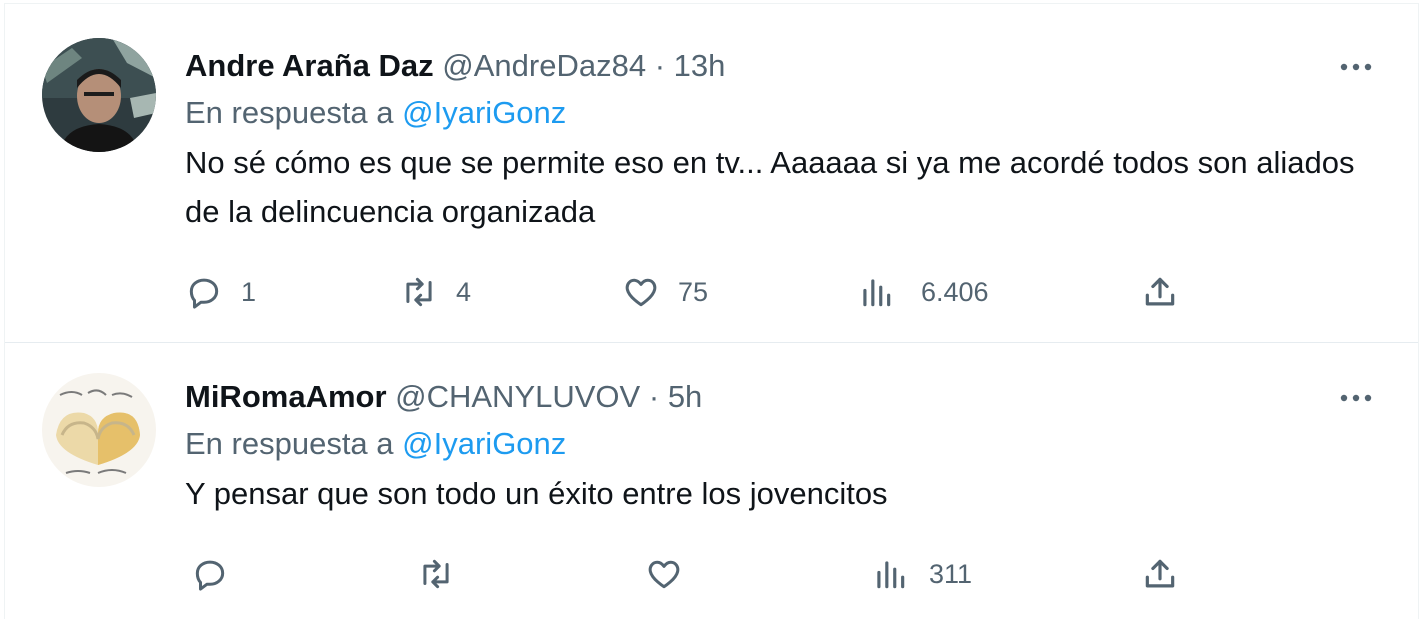  Describe the element at coordinates (220, 292) in the screenshot. I see `reply-button: 1` at that location.